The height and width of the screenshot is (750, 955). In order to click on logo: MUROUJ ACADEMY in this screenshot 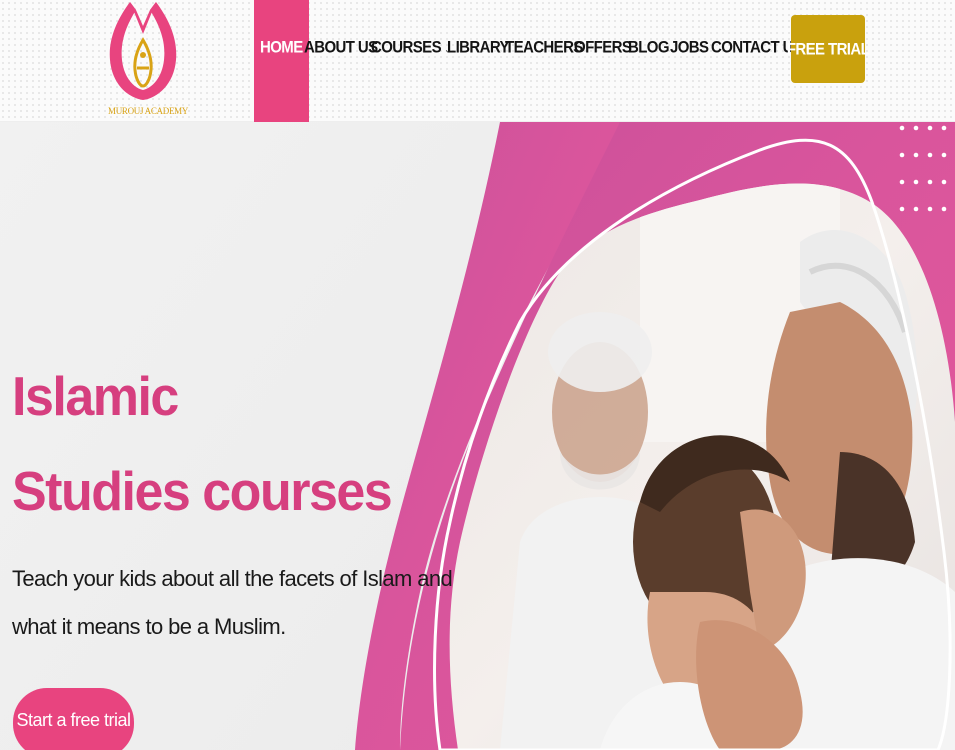, I will do `click(146, 61)`.